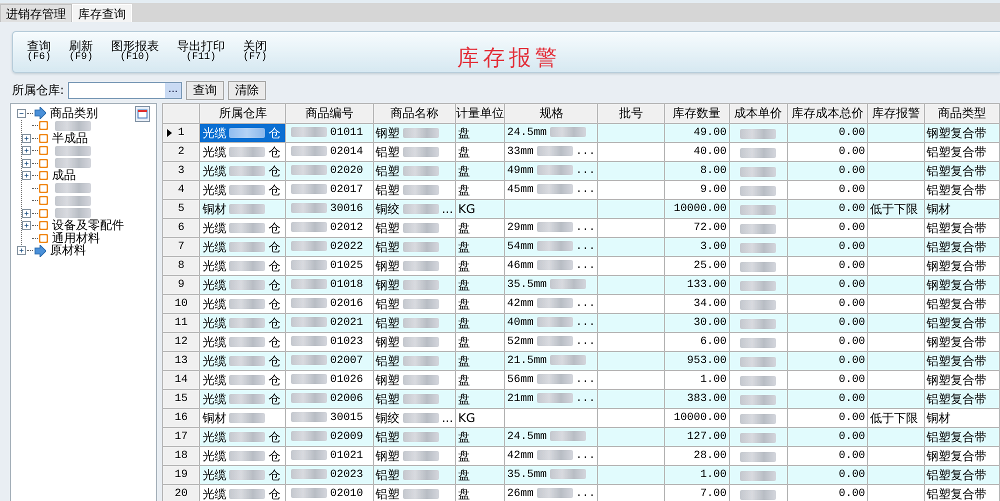 The width and height of the screenshot is (1000, 501). I want to click on tab: 库存查询, so click(102, 13).